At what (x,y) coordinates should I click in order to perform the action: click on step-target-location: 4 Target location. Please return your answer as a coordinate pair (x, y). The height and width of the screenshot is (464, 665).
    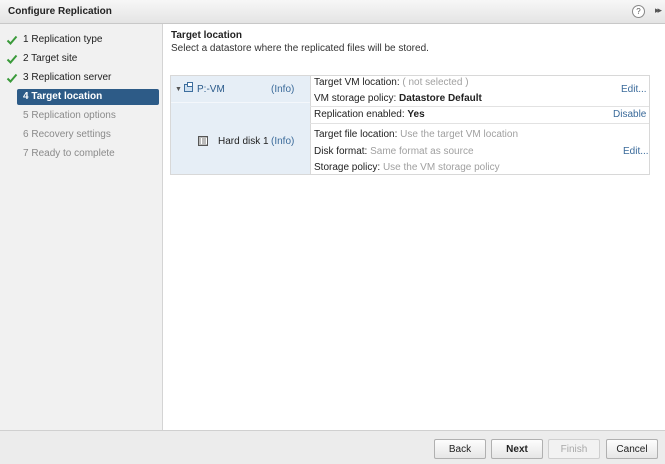
    Looking at the image, I should click on (88, 97).